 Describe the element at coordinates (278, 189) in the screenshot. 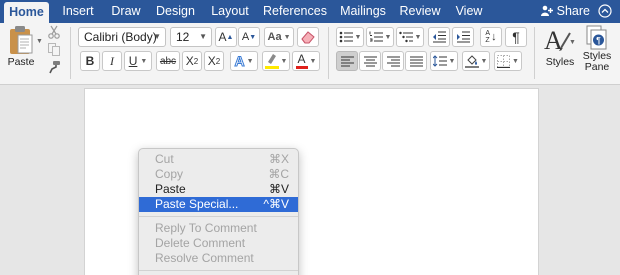

I see `menu-item-shortcut: ⌘V` at that location.